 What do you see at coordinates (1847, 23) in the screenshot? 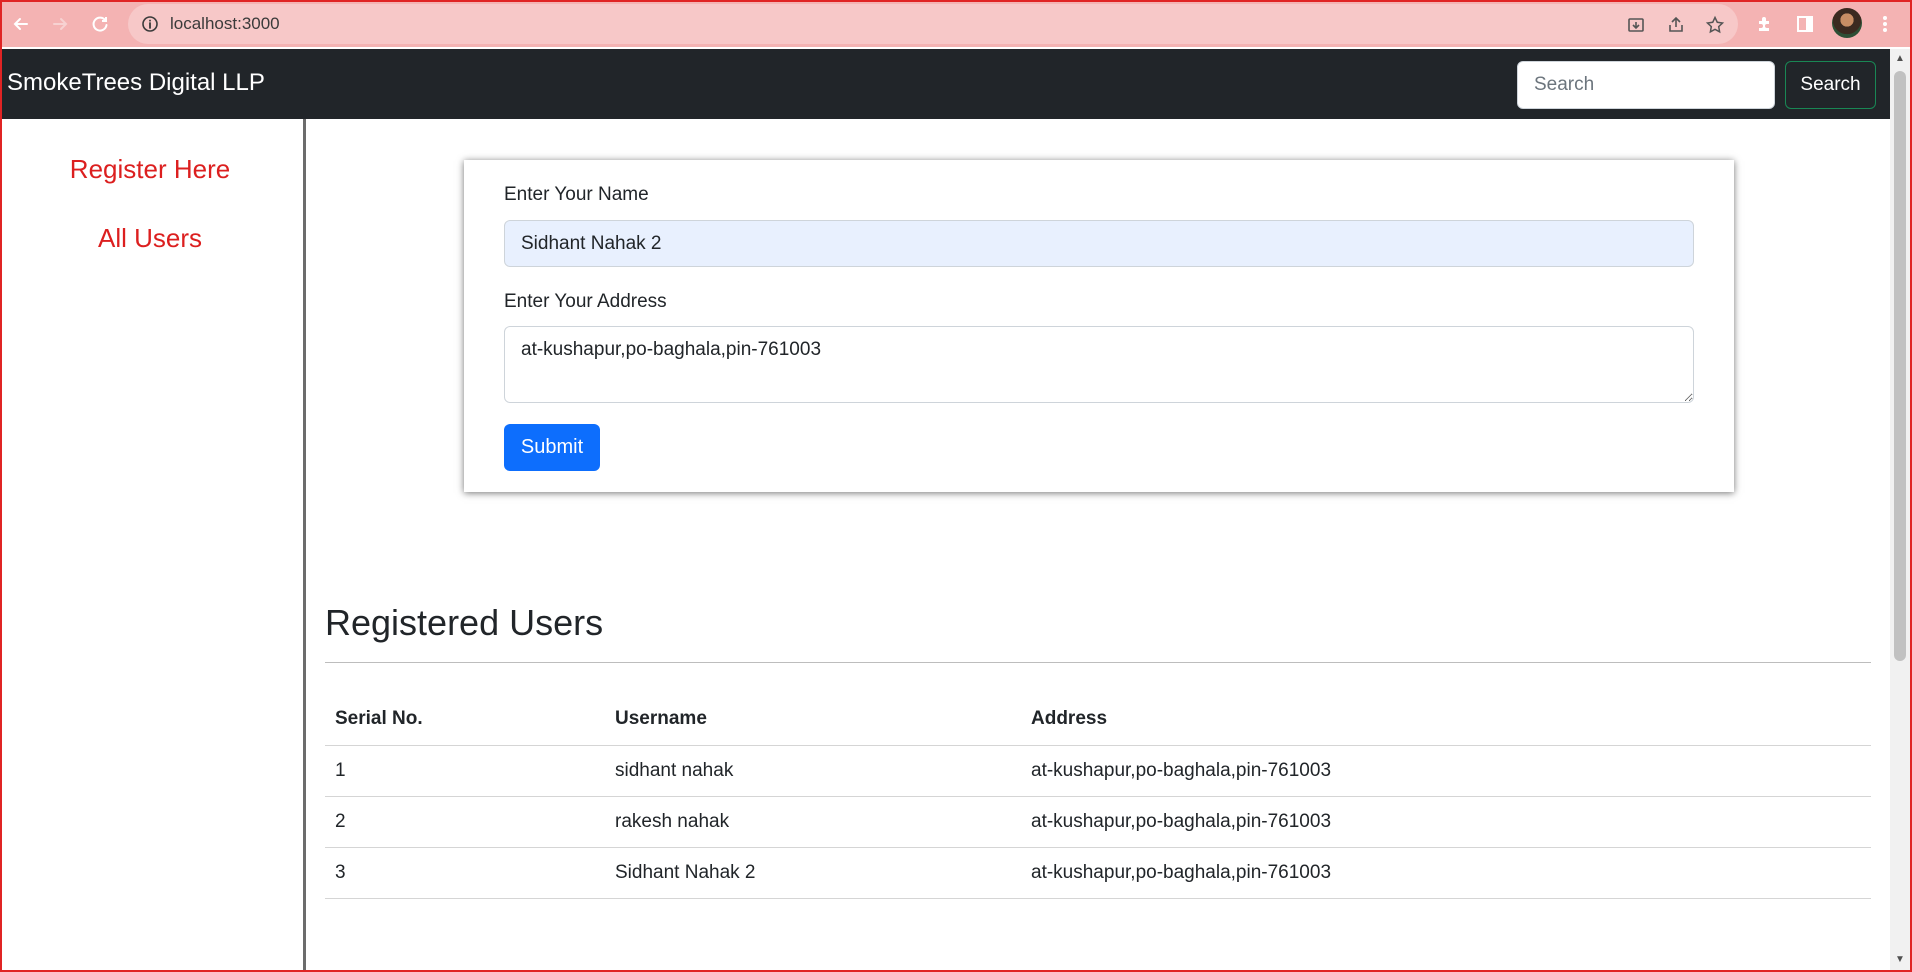
I see `profile-avatar` at bounding box center [1847, 23].